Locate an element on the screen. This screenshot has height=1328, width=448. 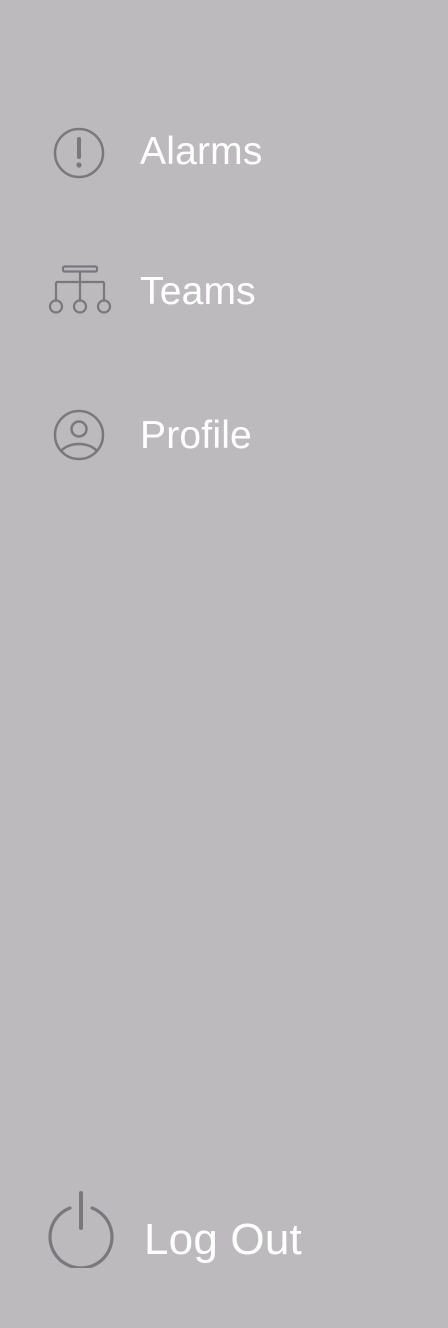
nav-item-label: Alarms is located at coordinates (201, 151).